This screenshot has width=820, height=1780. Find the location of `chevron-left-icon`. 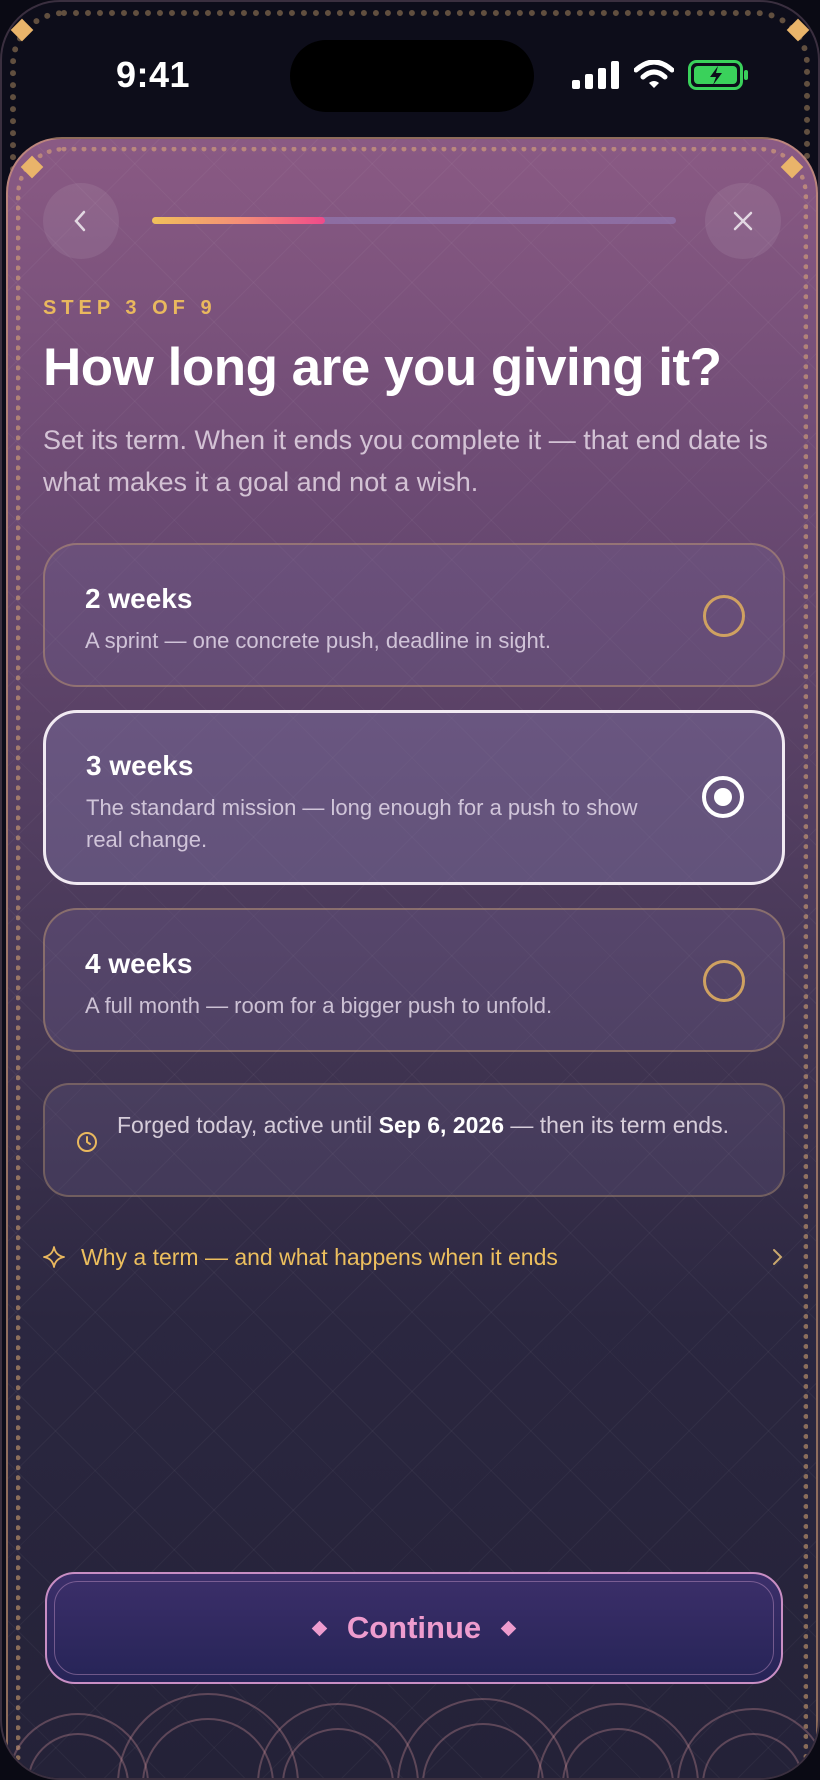

chevron-left-icon is located at coordinates (80, 221).